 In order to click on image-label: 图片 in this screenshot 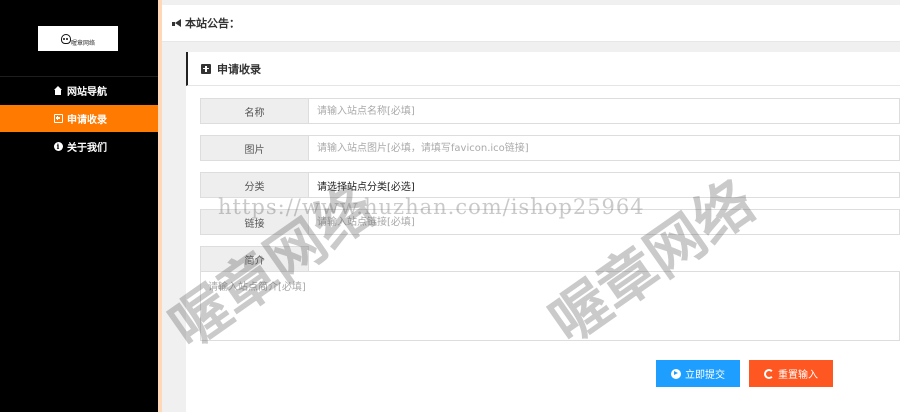, I will do `click(254, 148)`.